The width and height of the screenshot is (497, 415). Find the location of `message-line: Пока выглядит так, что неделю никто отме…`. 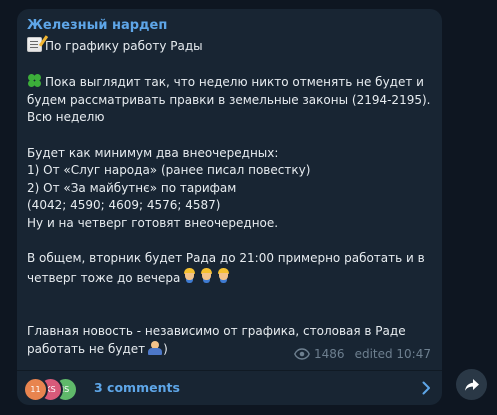

message-line: Пока выглядит так, что неделю никто отме… is located at coordinates (231, 82).